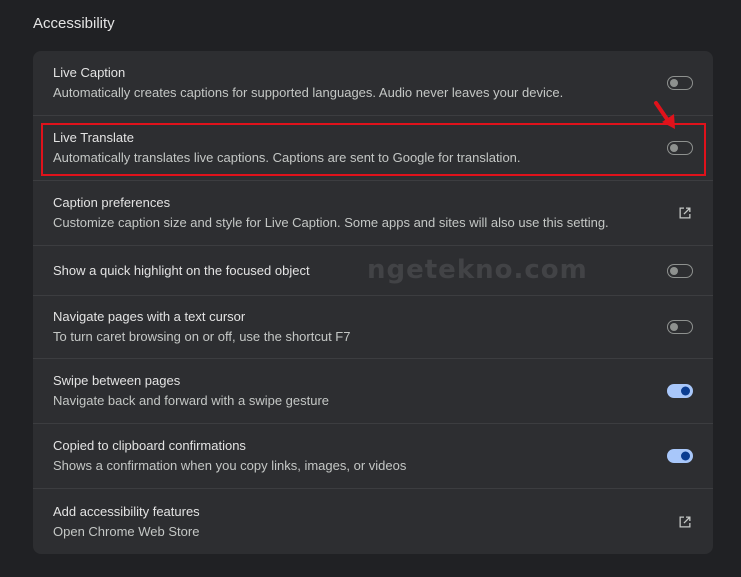  Describe the element at coordinates (477, 270) in the screenshot. I see `watermark-text: ngetekno.com` at that location.